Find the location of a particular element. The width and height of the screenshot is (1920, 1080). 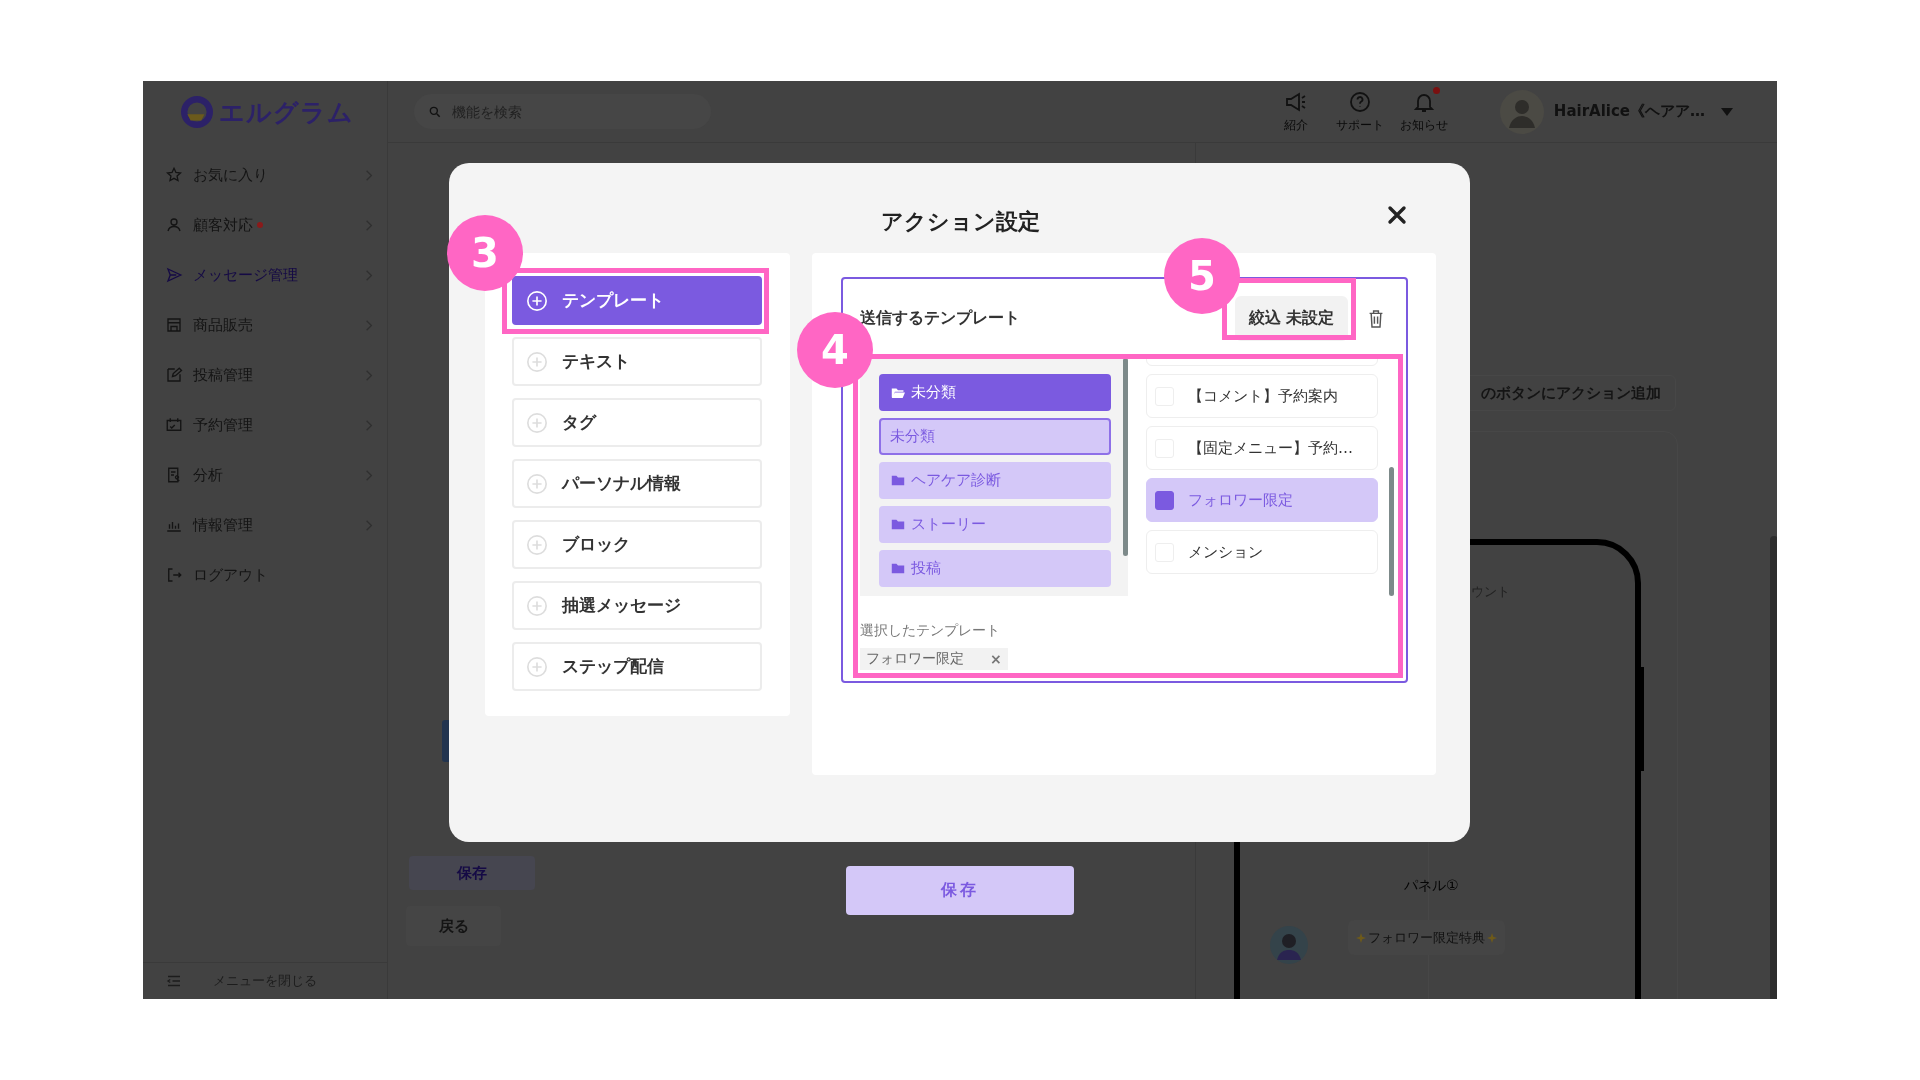

calendar-icon is located at coordinates (174, 425).